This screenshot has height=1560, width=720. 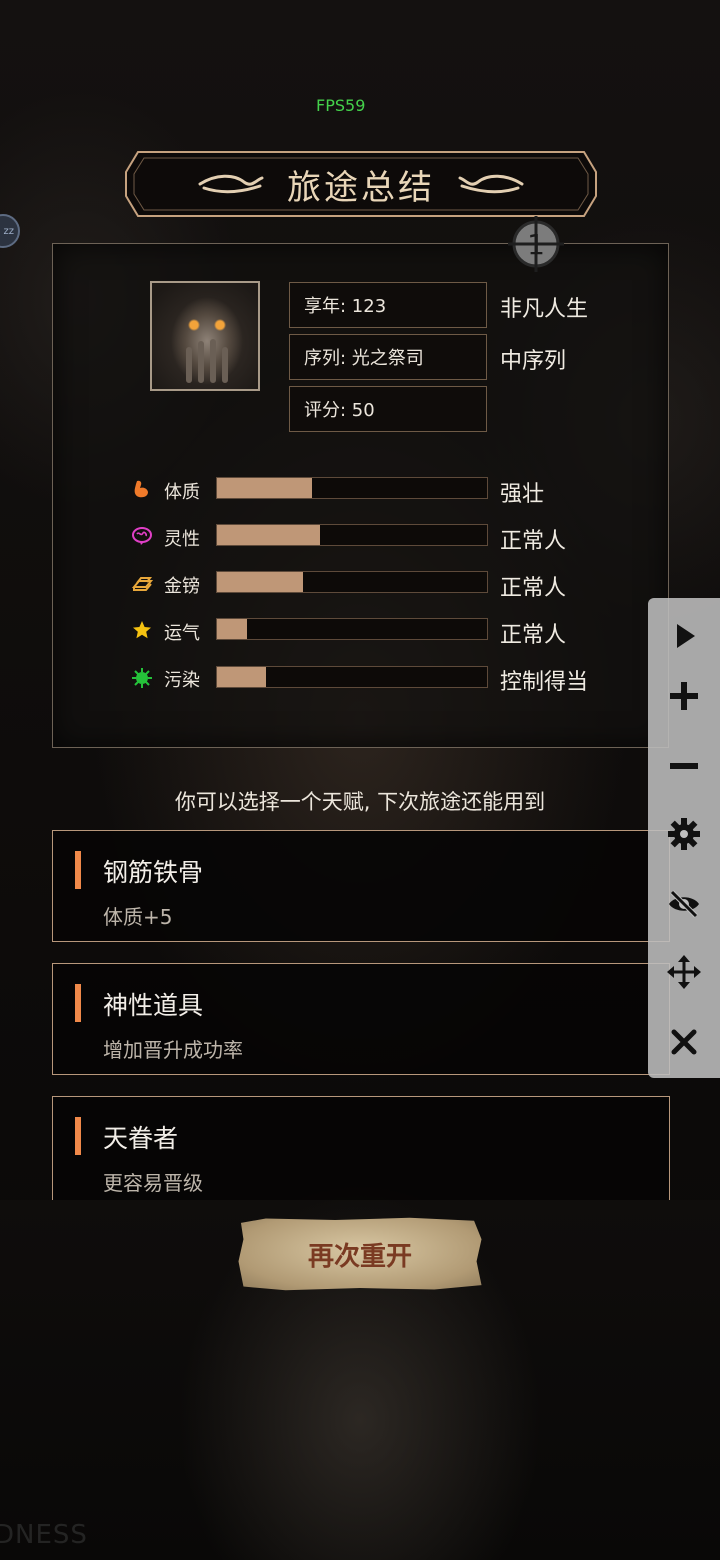 What do you see at coordinates (361, 886) in the screenshot?
I see `talent-card: 钢筋铁骨 体质+5` at bounding box center [361, 886].